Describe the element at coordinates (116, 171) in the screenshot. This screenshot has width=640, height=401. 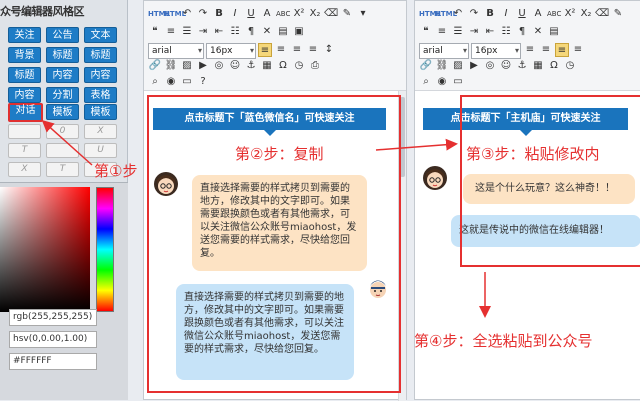
I see `step1-label: 第①步` at that location.